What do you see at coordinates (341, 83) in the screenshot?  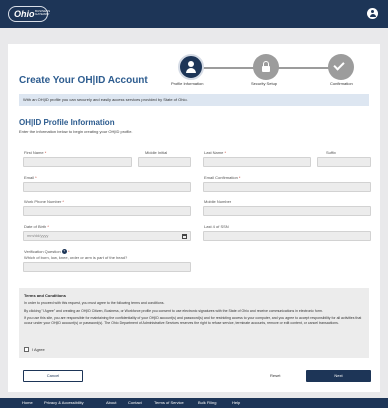 I see `step-label-confirmation: Confirmation` at bounding box center [341, 83].